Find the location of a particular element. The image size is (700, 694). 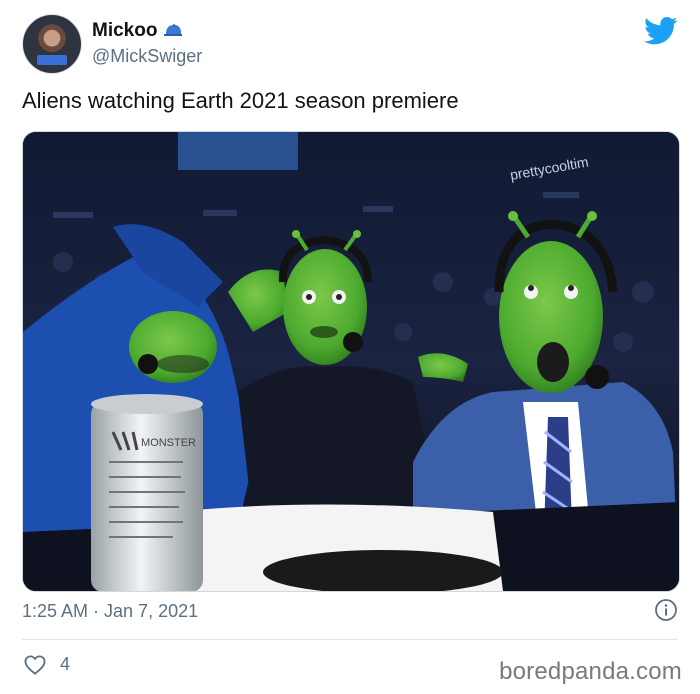

display-name: Mickoo is located at coordinates (137, 31).